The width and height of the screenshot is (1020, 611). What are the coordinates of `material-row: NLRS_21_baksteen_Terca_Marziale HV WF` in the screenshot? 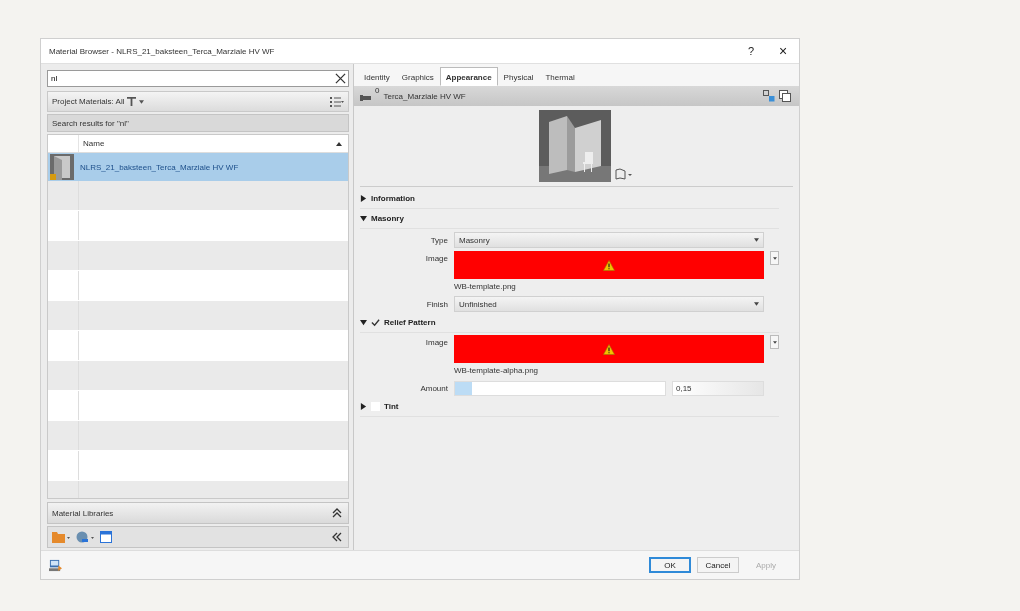 It's located at (198, 167).